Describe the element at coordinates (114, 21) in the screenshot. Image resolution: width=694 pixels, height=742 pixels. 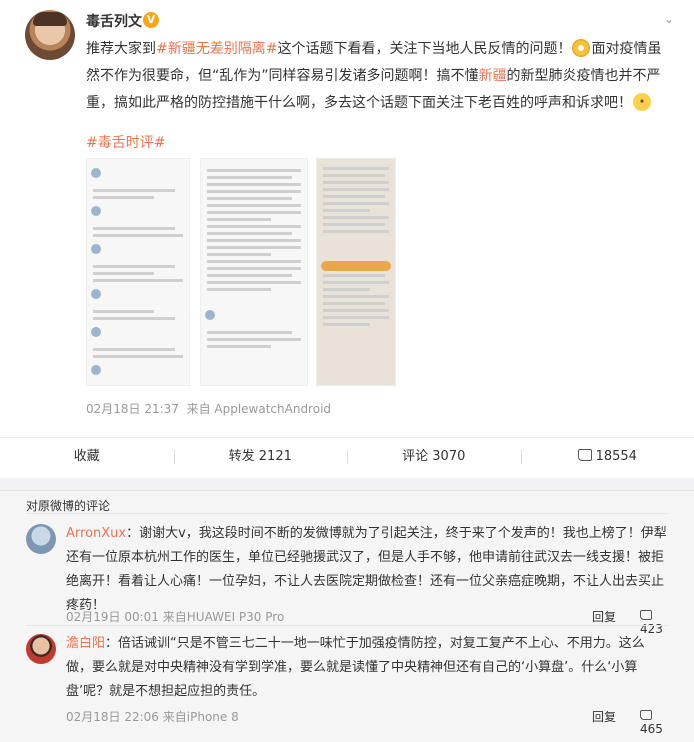
I see `author-name: 毒舌列文` at that location.